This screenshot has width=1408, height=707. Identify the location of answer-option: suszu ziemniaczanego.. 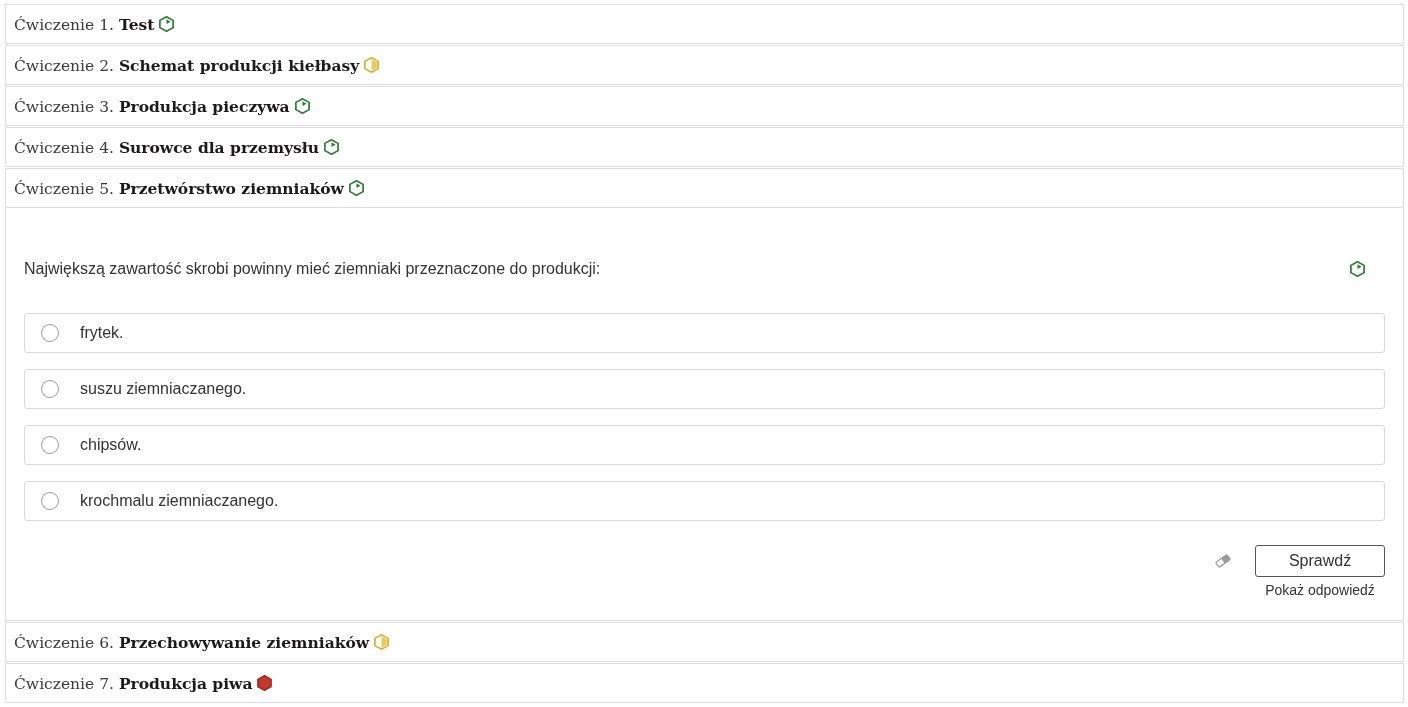
(704, 389).